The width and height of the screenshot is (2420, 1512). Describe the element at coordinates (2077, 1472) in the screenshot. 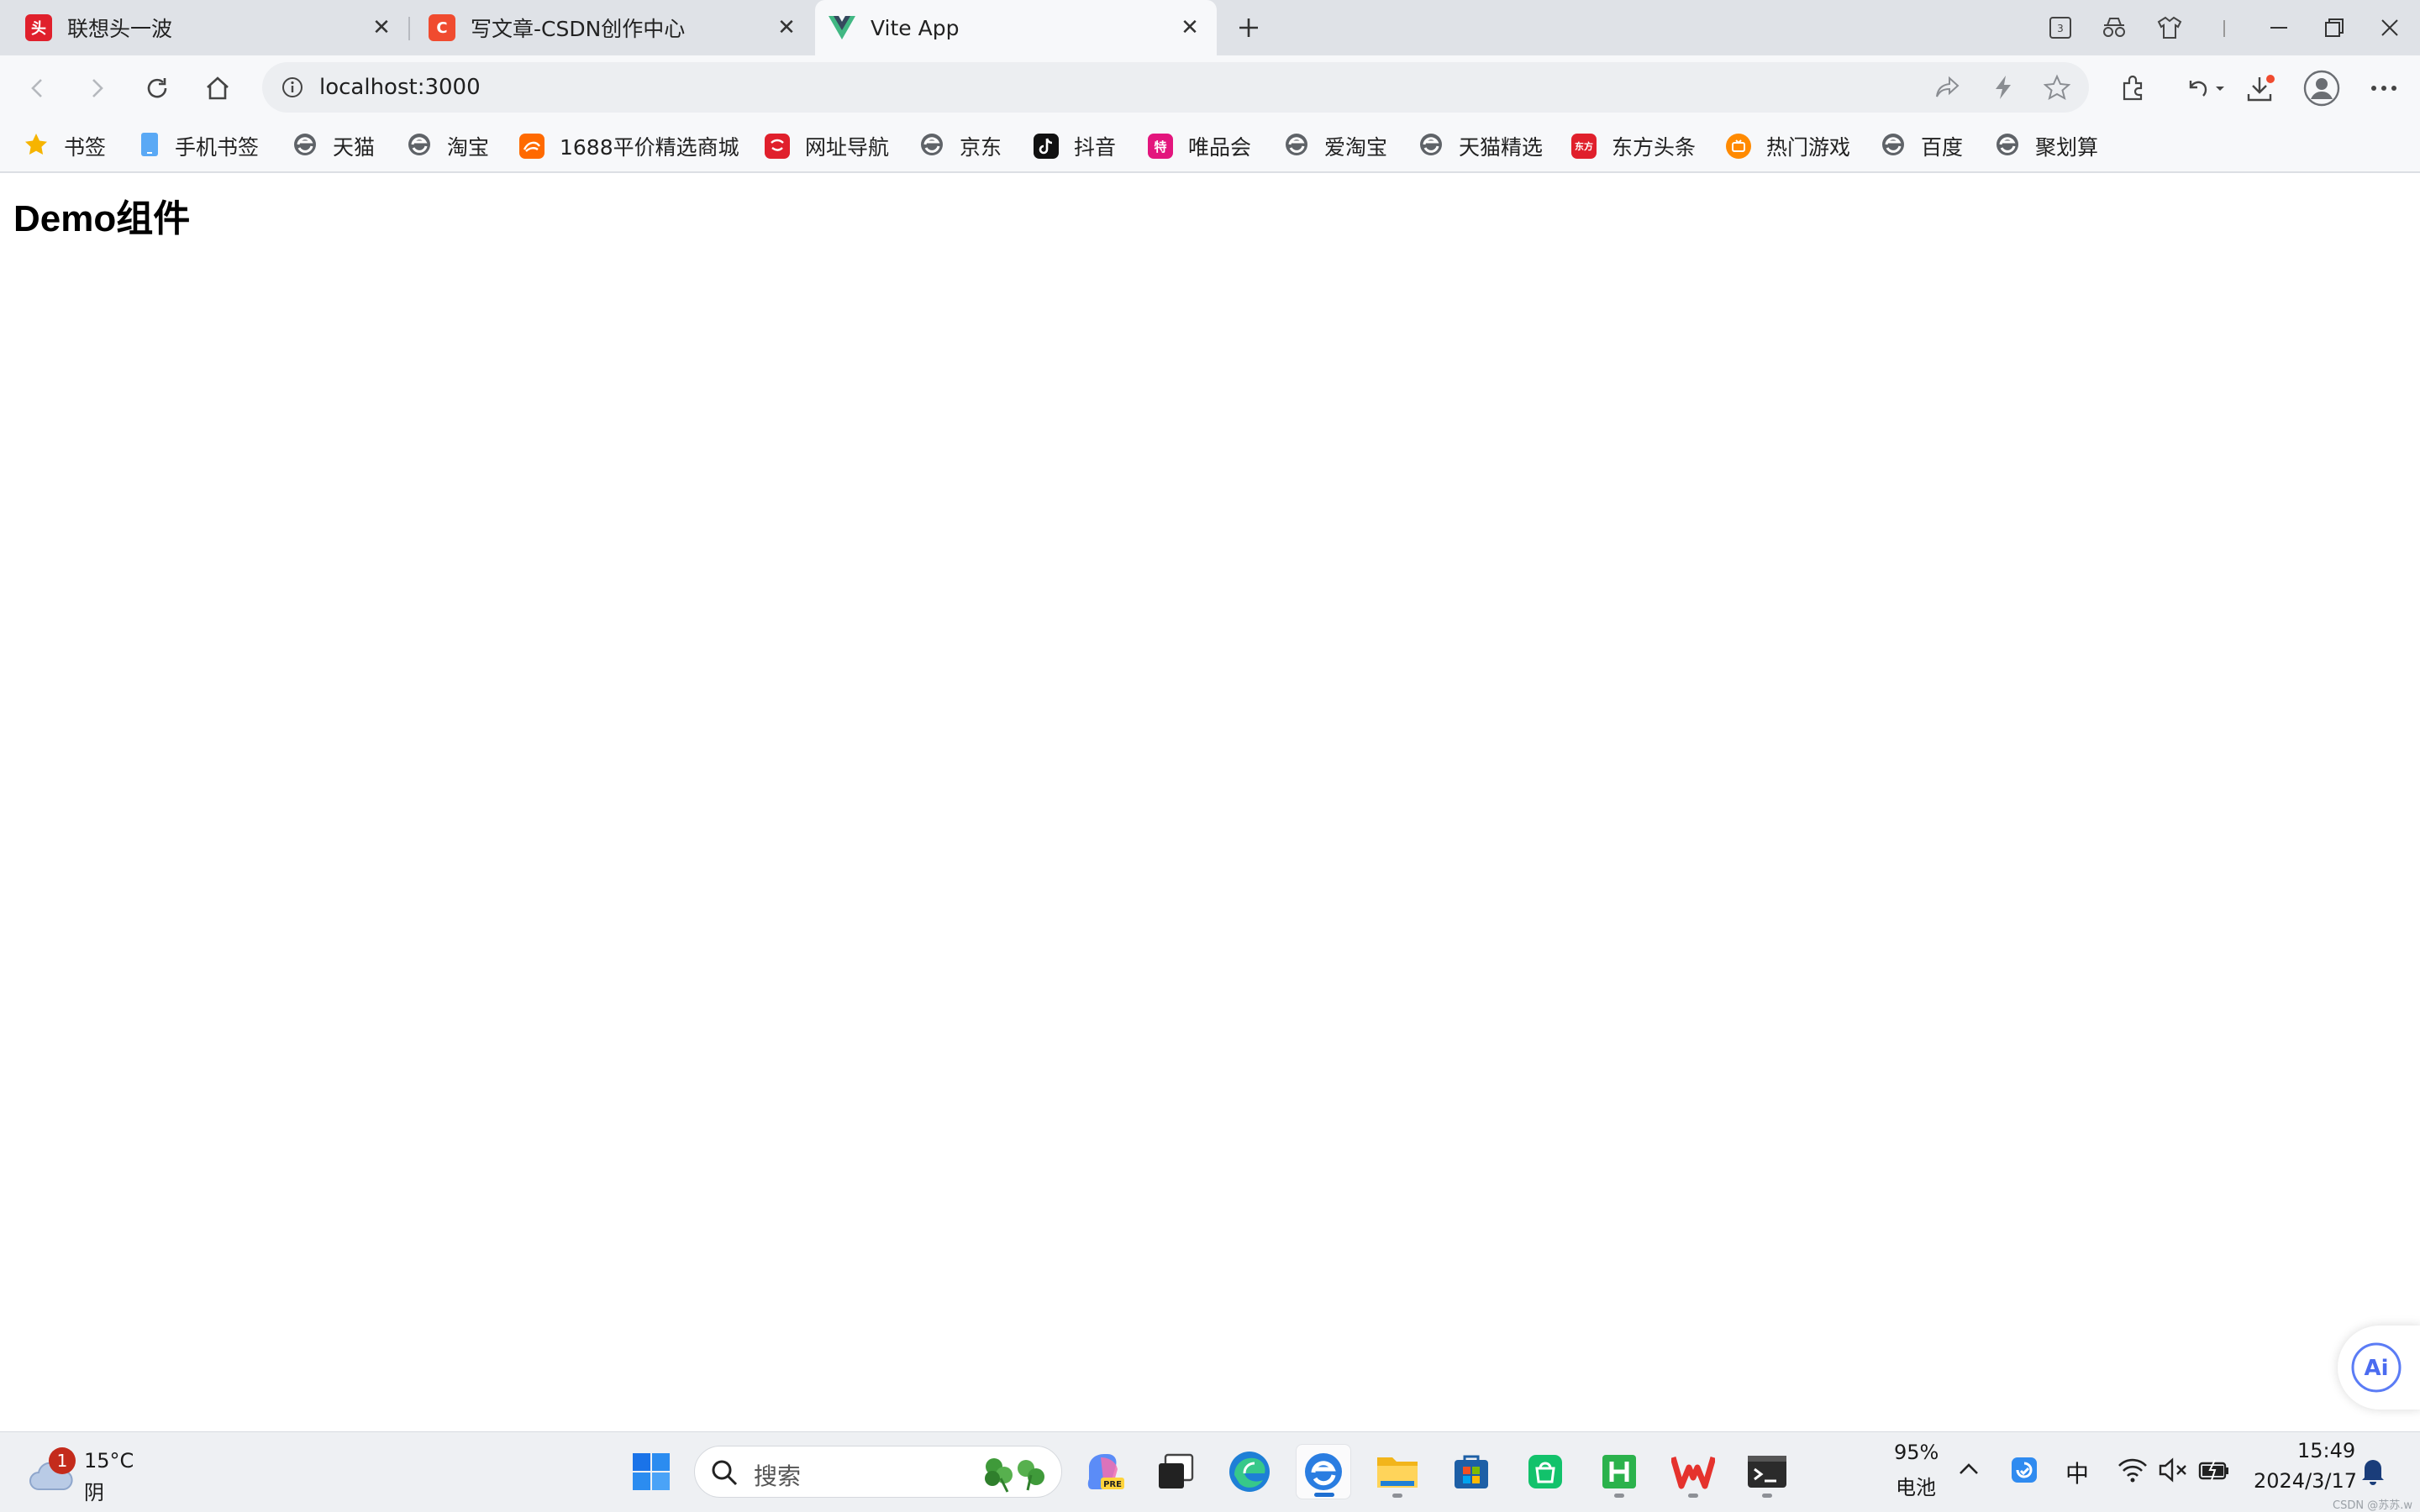

I see `ime-indicator: 中` at that location.